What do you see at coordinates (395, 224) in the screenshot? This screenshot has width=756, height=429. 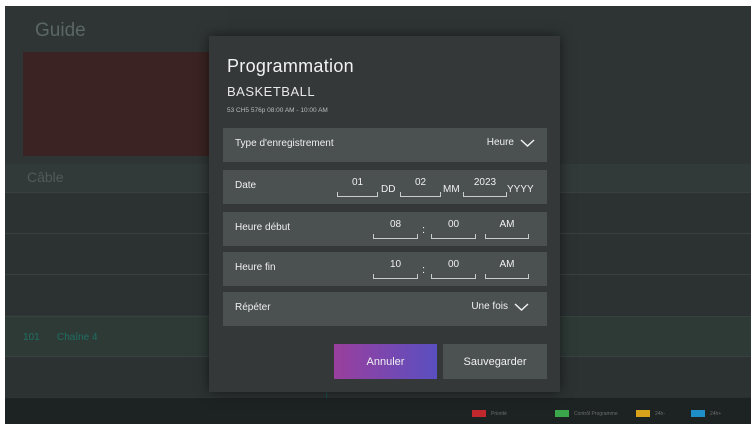 I see `start-hour-value: 08` at bounding box center [395, 224].